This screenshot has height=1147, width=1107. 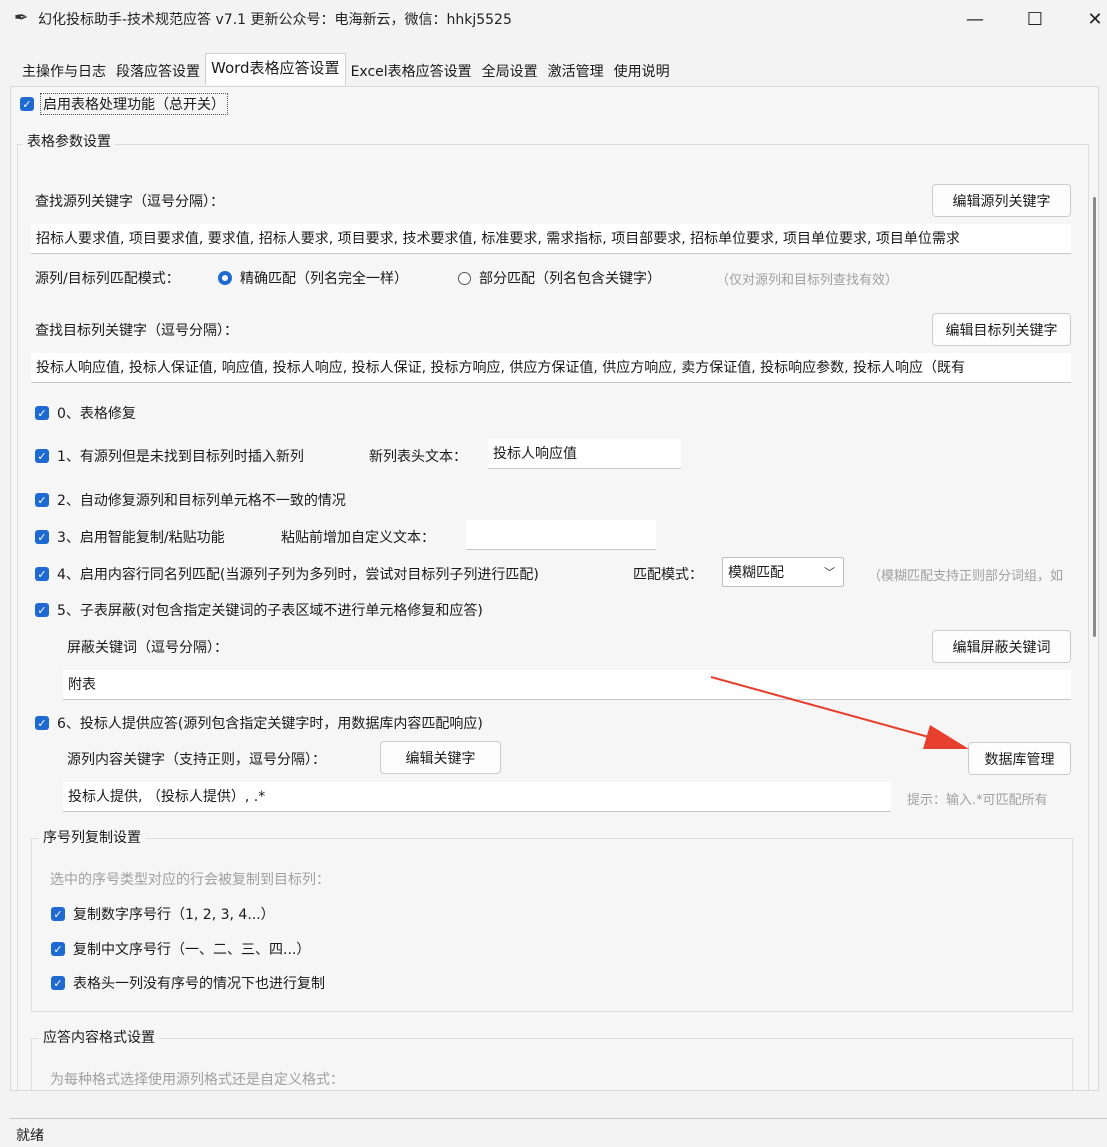 What do you see at coordinates (1094, 417) in the screenshot?
I see `vertical-scrollbar` at bounding box center [1094, 417].